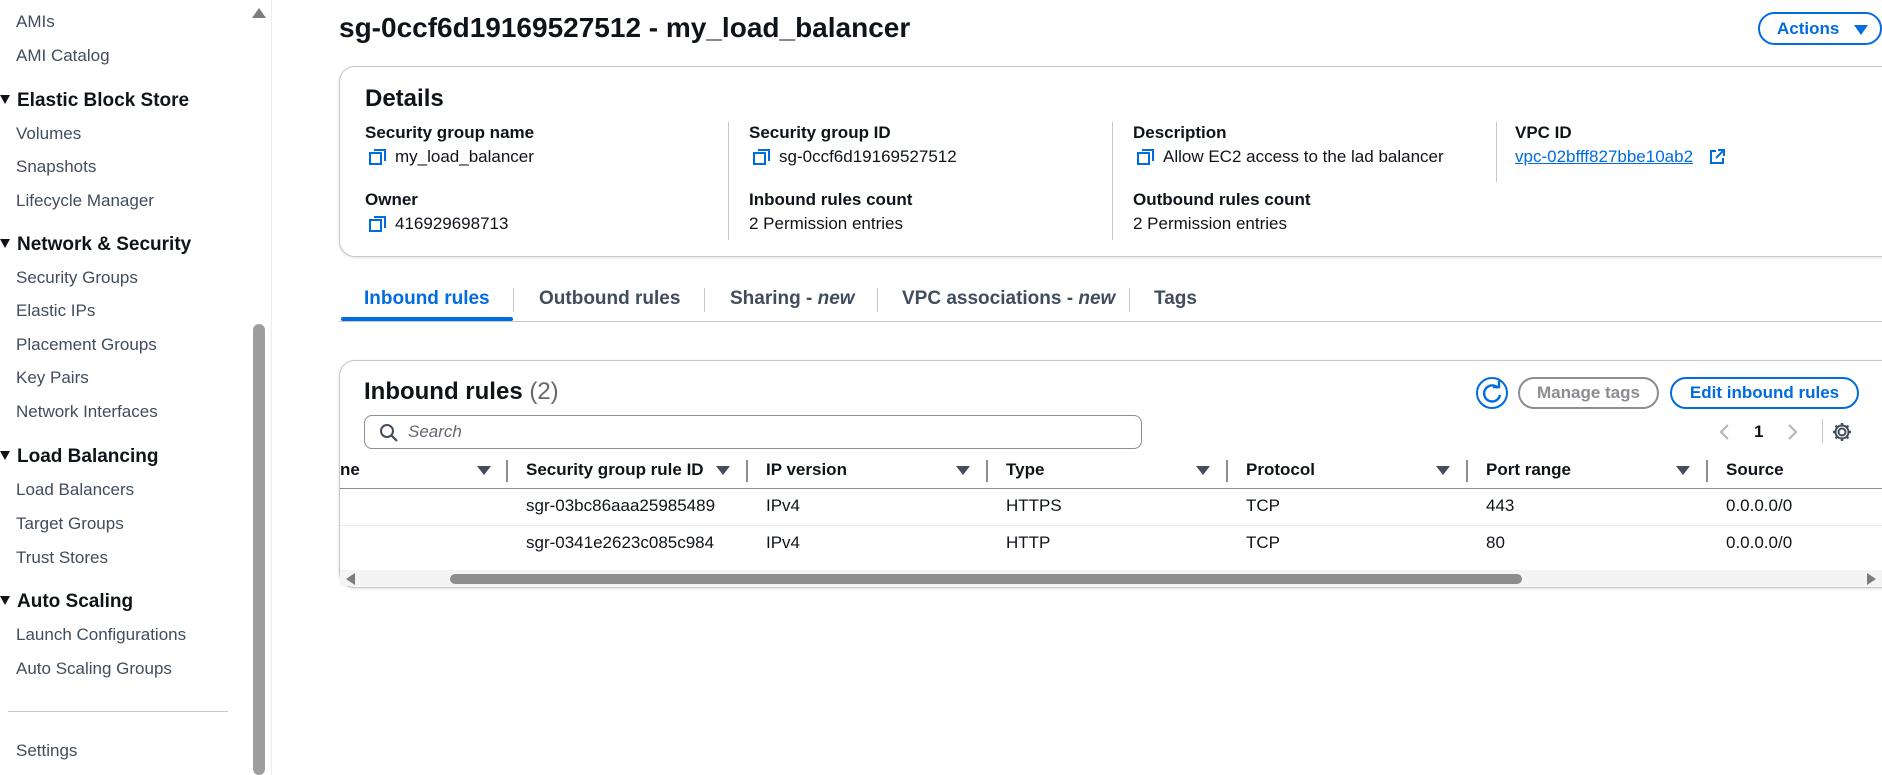 The width and height of the screenshot is (1882, 775). I want to click on protocol-cell: TCP, so click(1263, 505).